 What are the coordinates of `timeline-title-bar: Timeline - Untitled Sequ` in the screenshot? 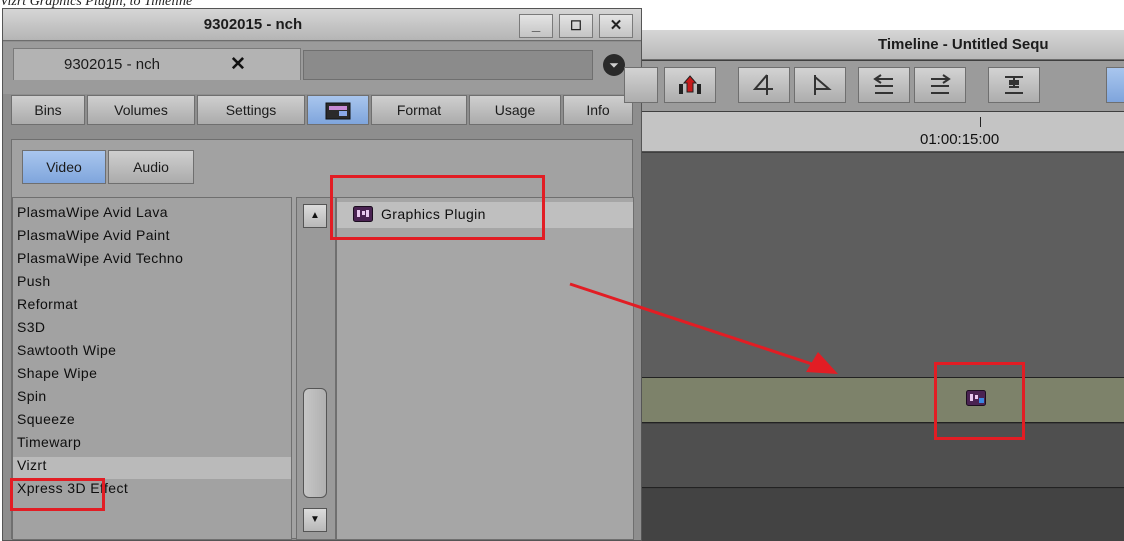 It's located at (883, 45).